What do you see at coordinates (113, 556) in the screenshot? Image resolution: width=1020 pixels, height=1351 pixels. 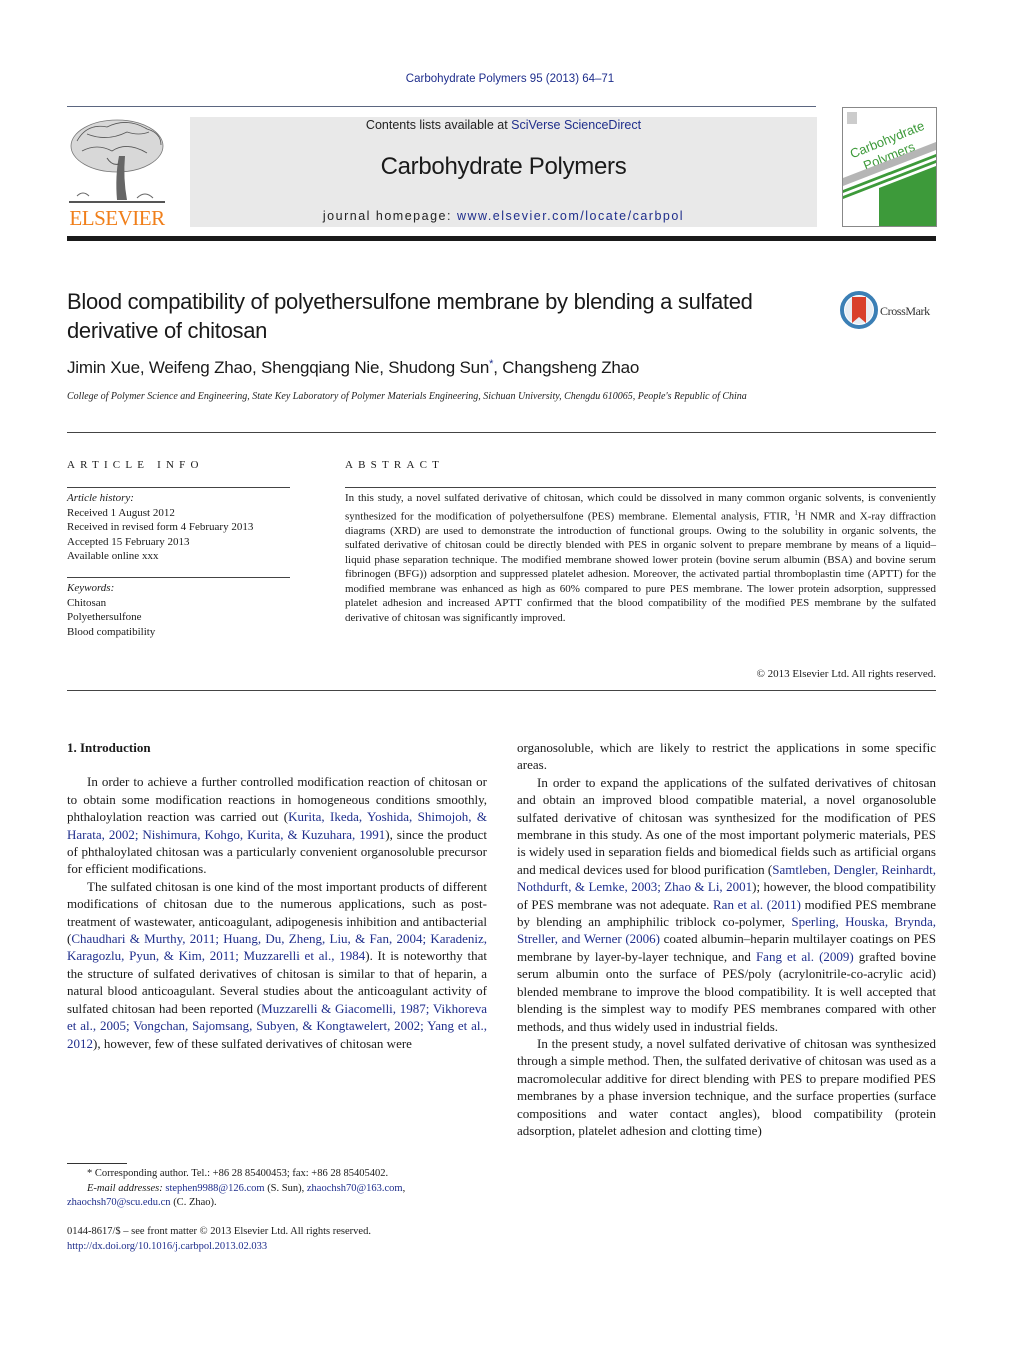 I see `history-item: Available online xxx` at bounding box center [113, 556].